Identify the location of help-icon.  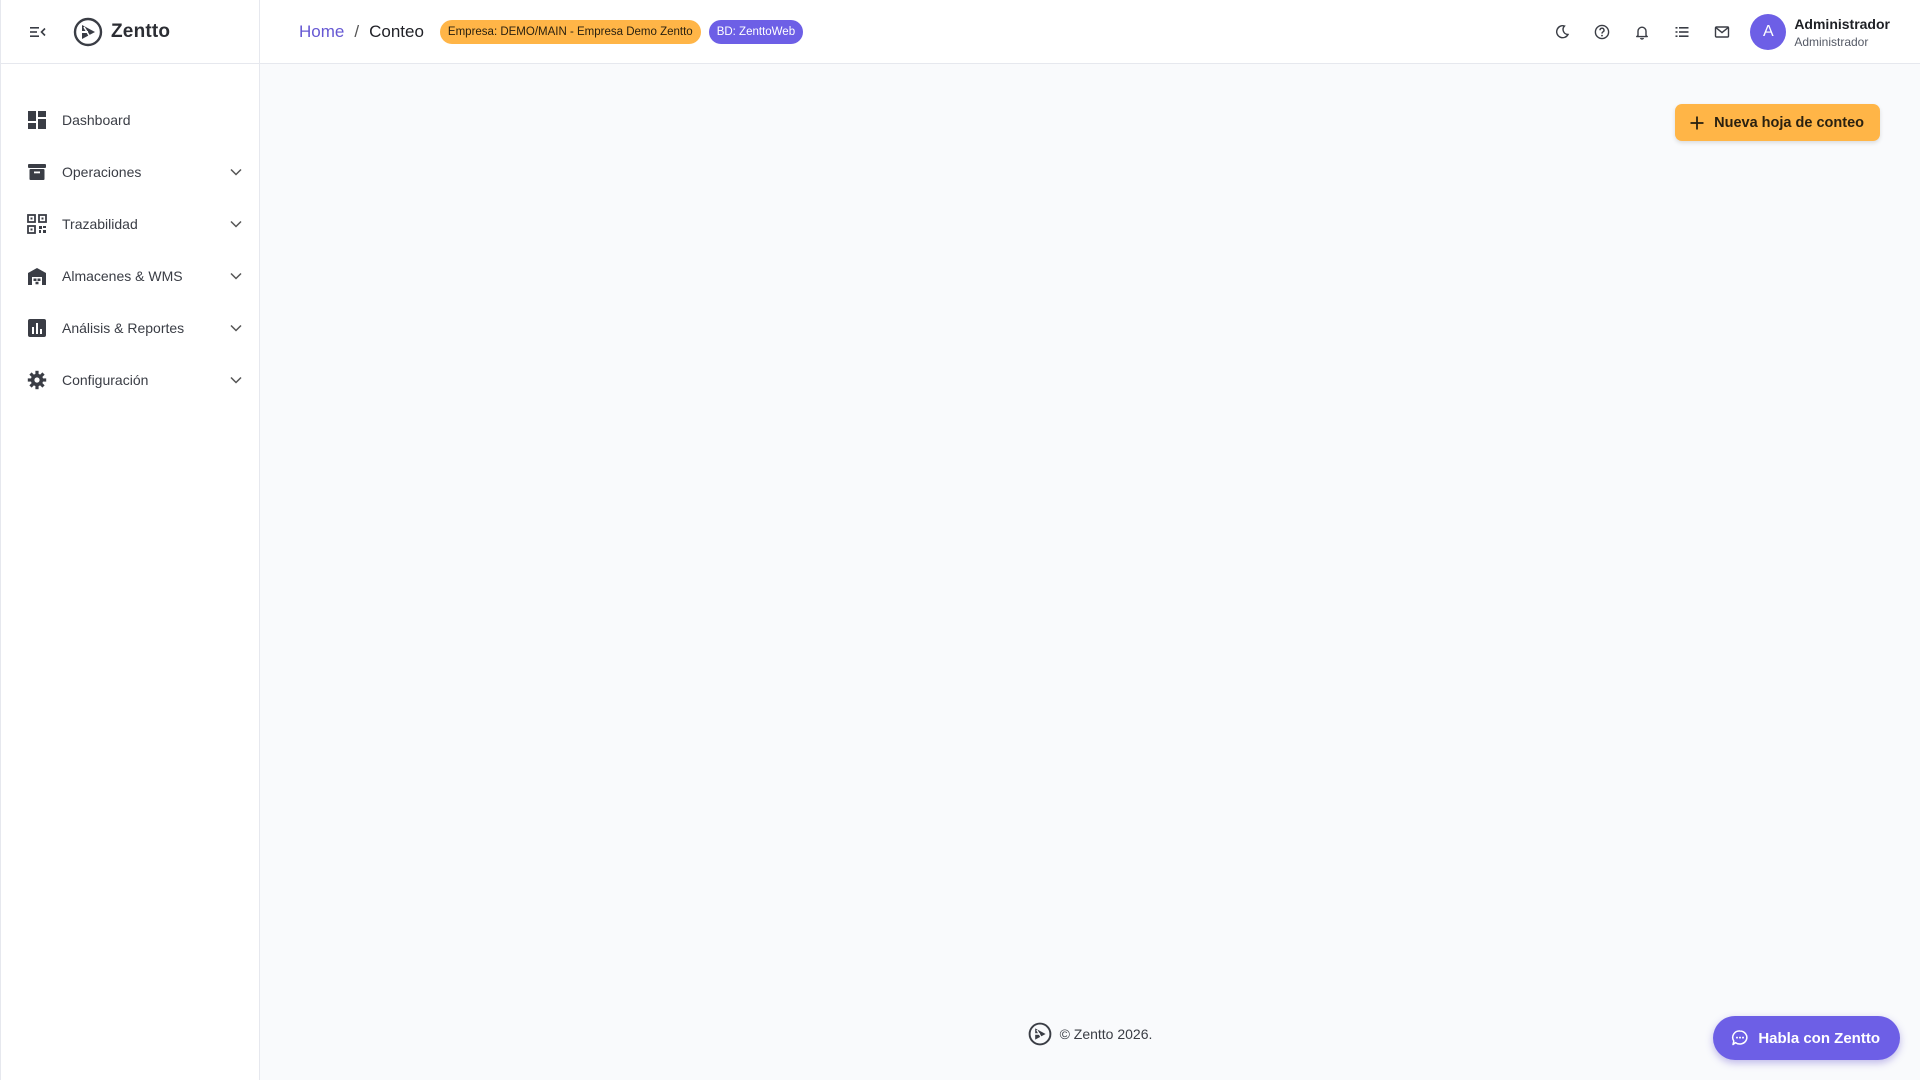
(1602, 32).